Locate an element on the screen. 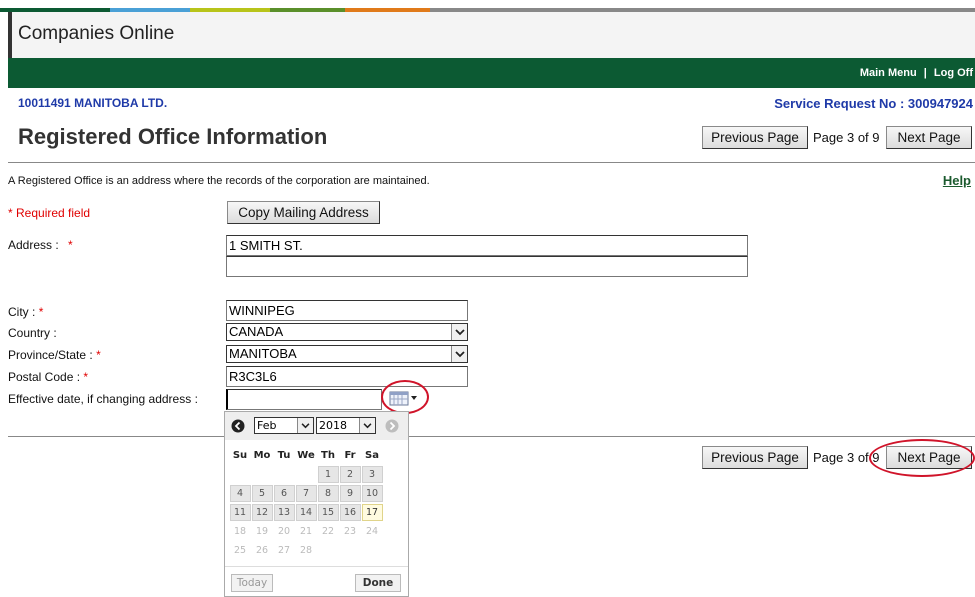 The height and width of the screenshot is (597, 975). province-select: MANITOBA is located at coordinates (347, 354).